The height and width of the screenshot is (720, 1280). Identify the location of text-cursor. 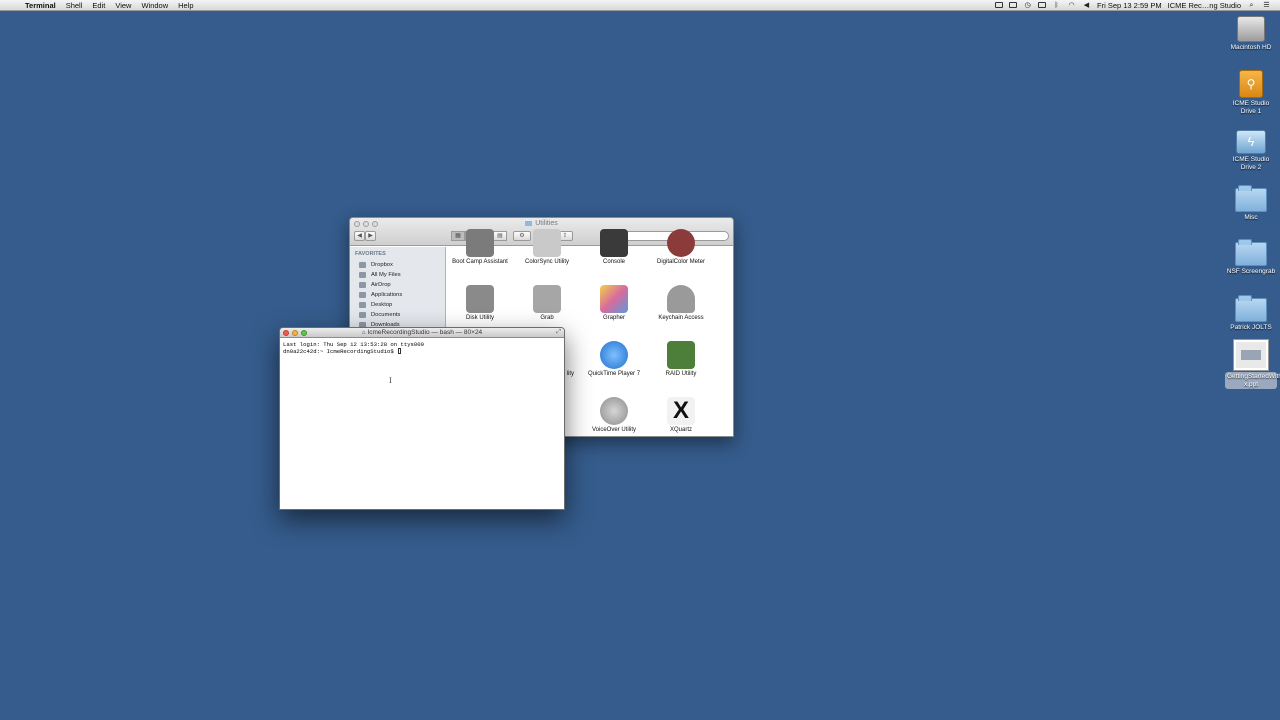
(400, 351).